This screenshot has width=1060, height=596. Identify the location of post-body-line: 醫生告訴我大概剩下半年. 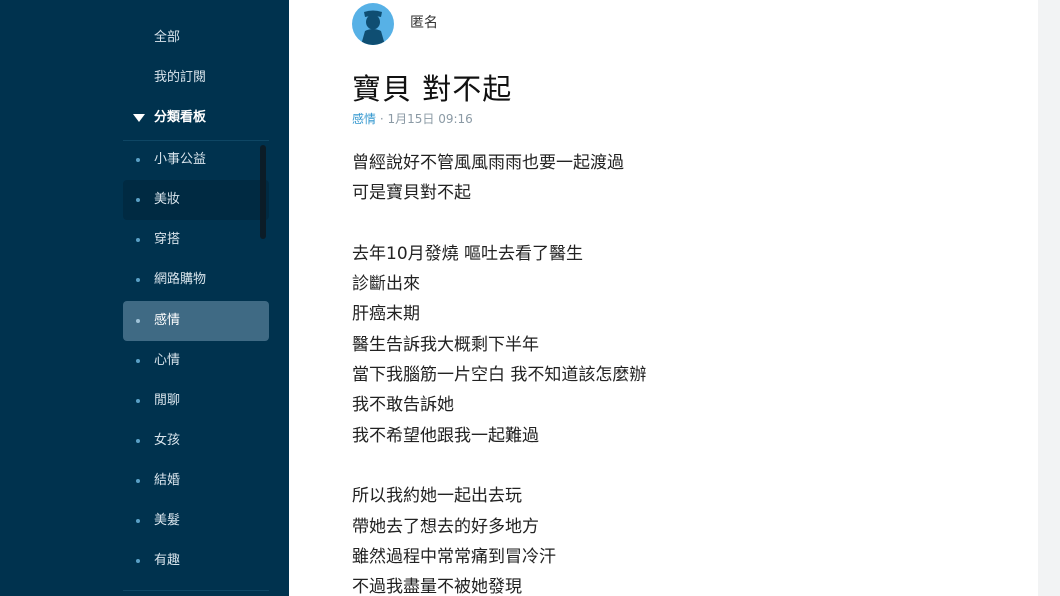
(445, 344).